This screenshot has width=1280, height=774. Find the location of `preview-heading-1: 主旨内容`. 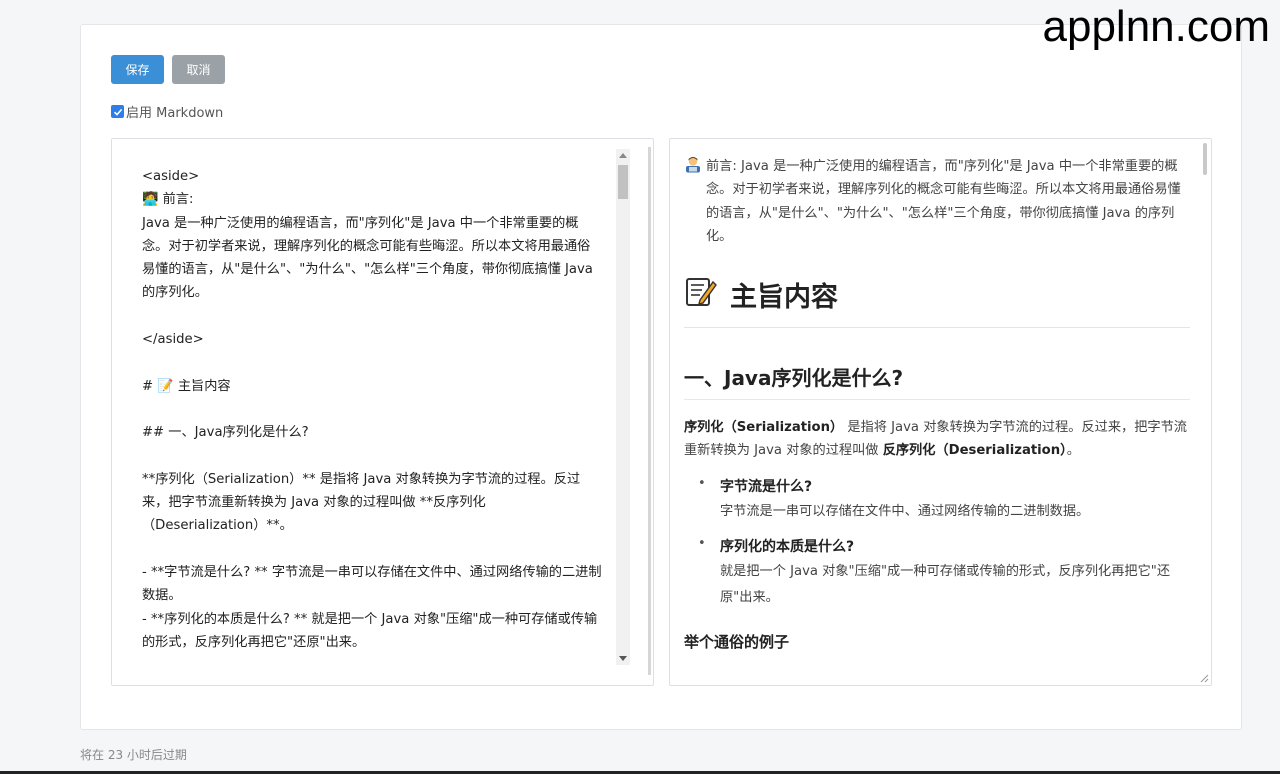

preview-heading-1: 主旨内容 is located at coordinates (937, 301).